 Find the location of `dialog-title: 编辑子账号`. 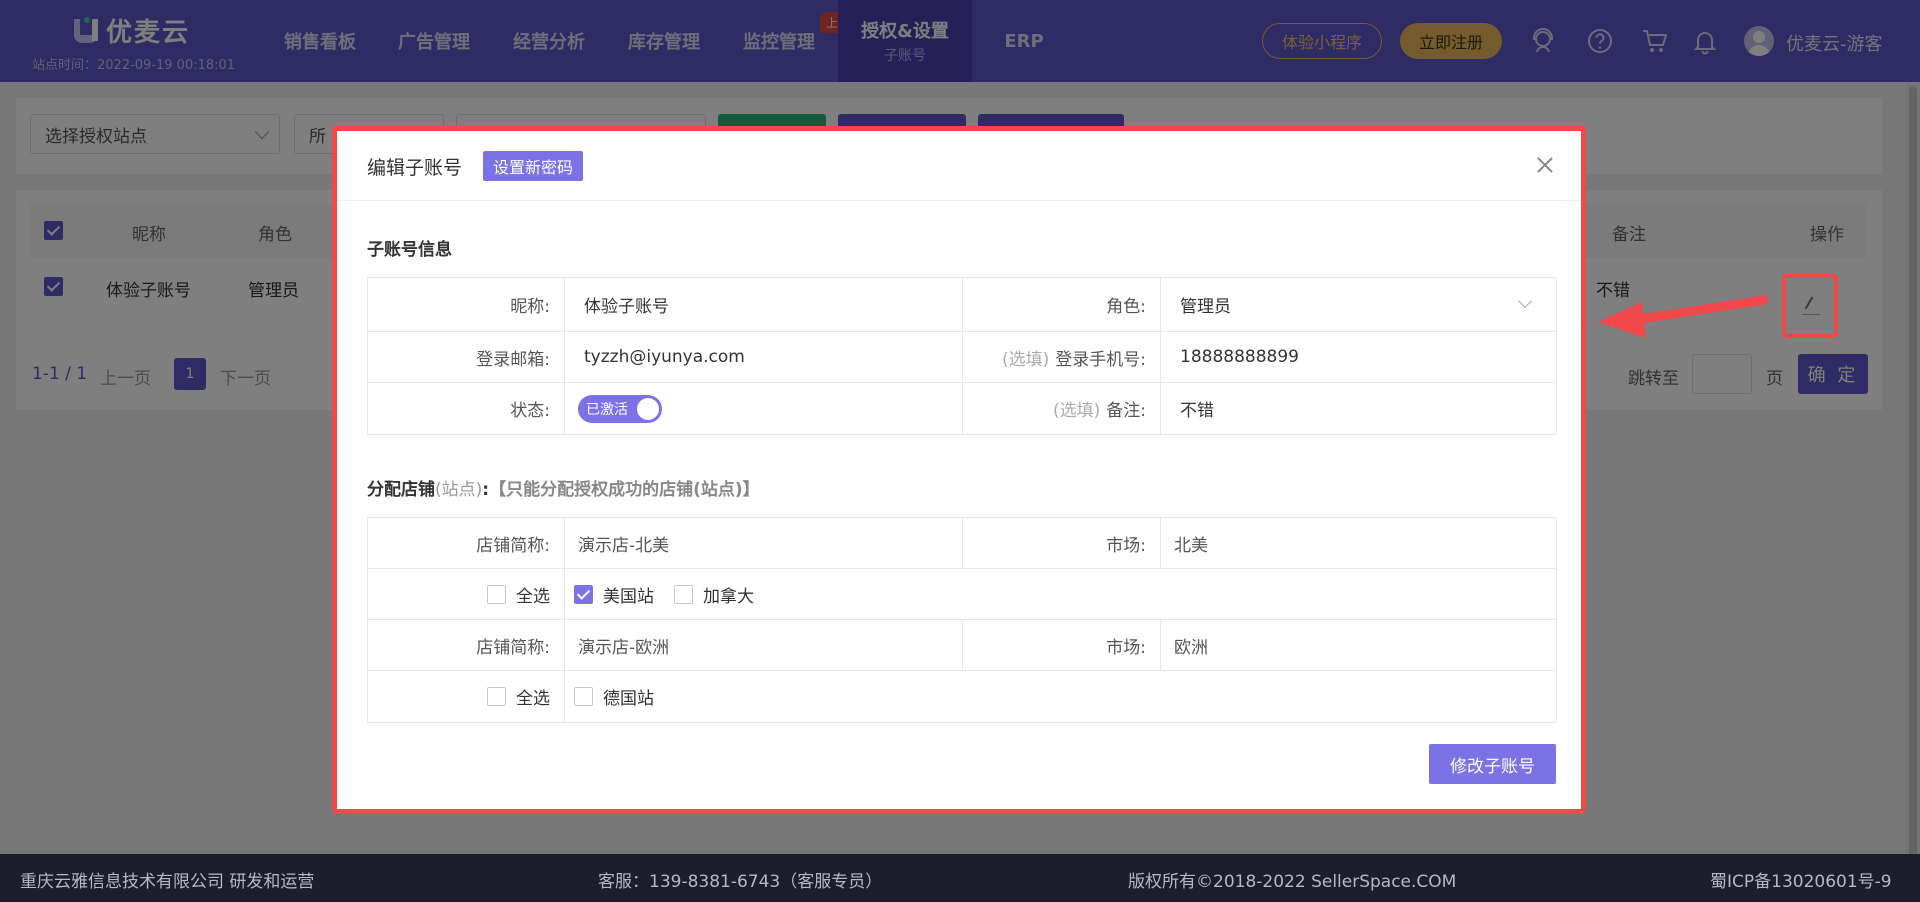

dialog-title: 编辑子账号 is located at coordinates (415, 168).